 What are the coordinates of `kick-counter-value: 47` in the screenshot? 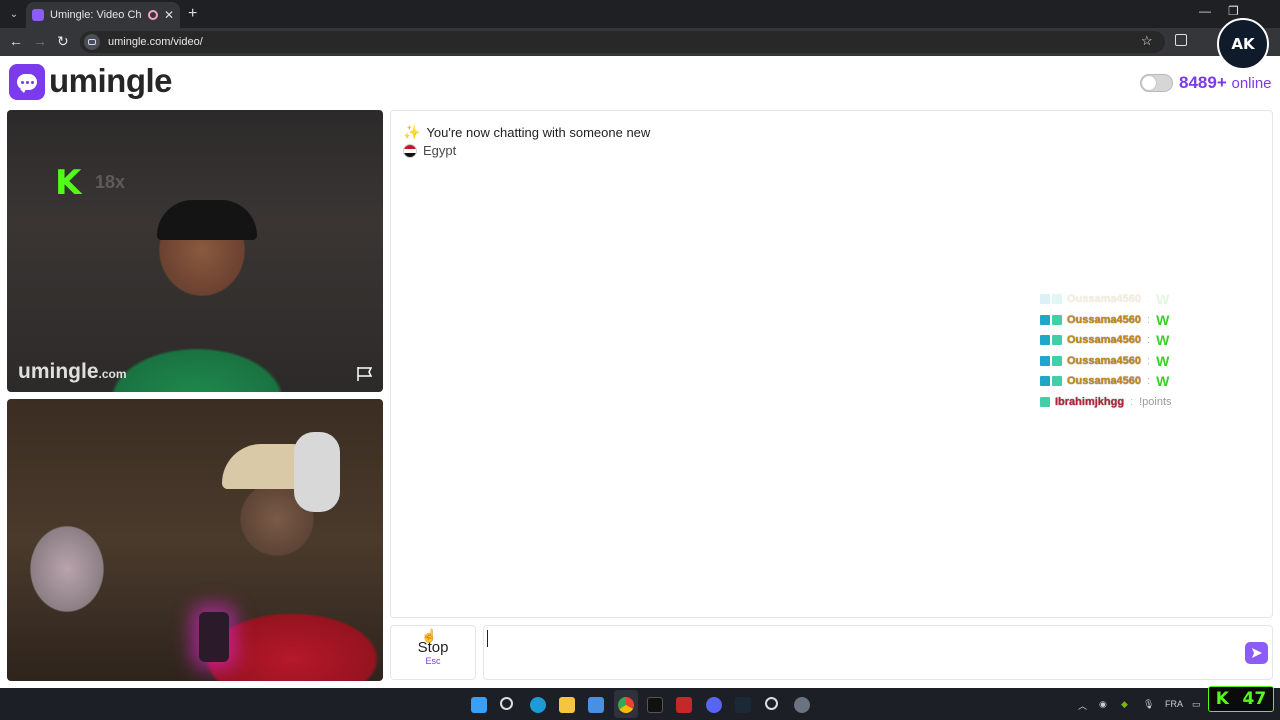 It's located at (1254, 699).